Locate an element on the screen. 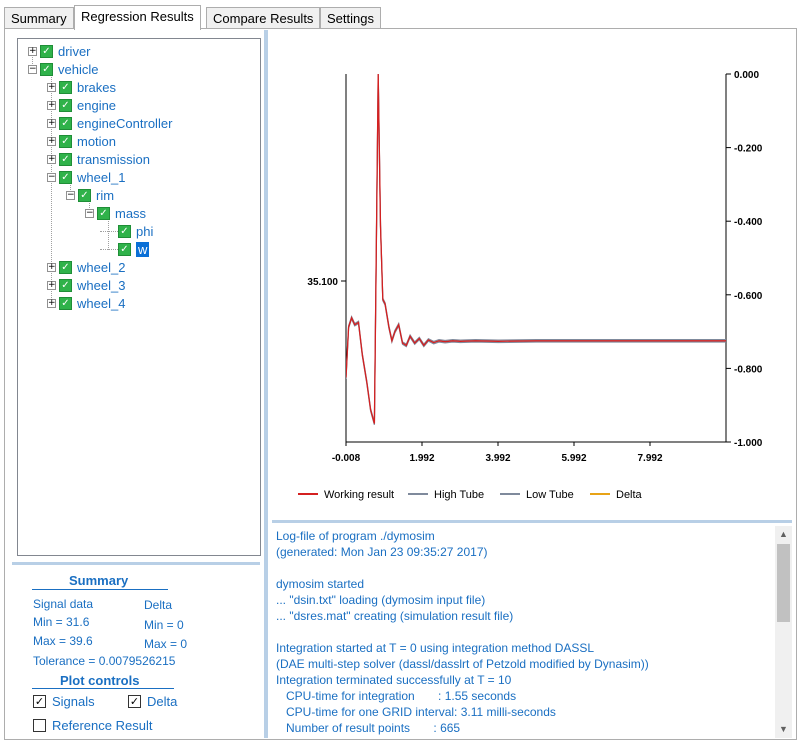 This screenshot has width=799, height=744. signal-data-label: Signal data is located at coordinates (63, 604).